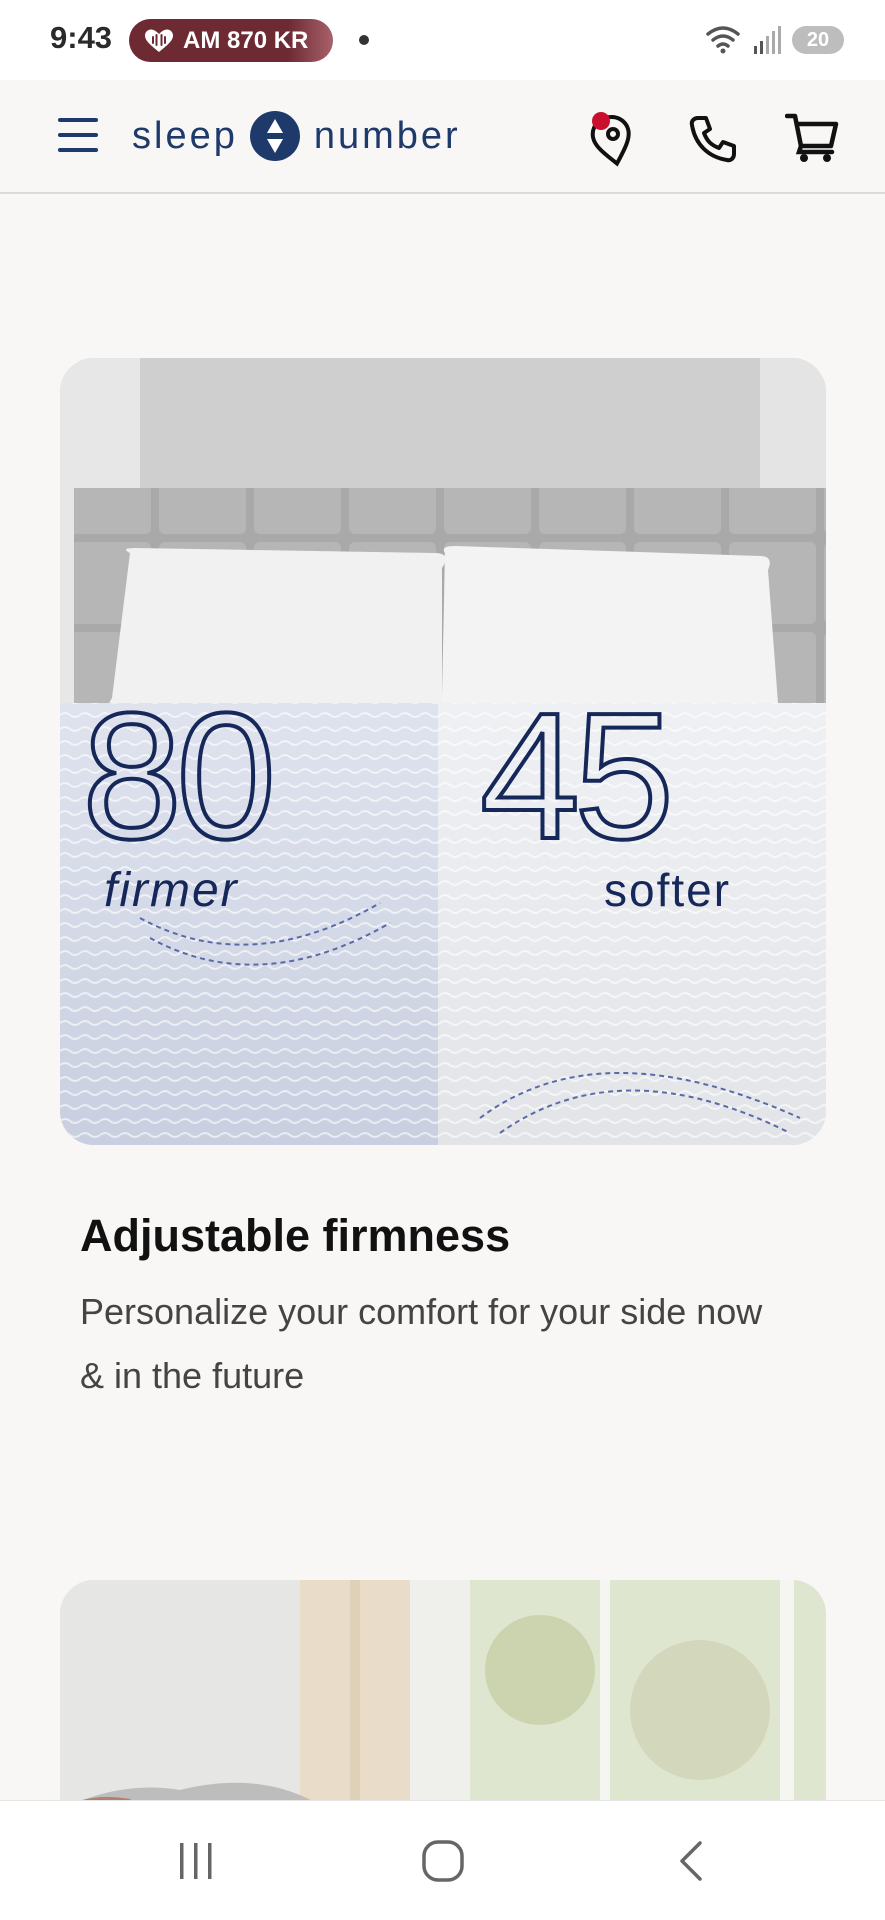 The image size is (885, 1920). I want to click on firmness-left-label: firmer, so click(171, 890).